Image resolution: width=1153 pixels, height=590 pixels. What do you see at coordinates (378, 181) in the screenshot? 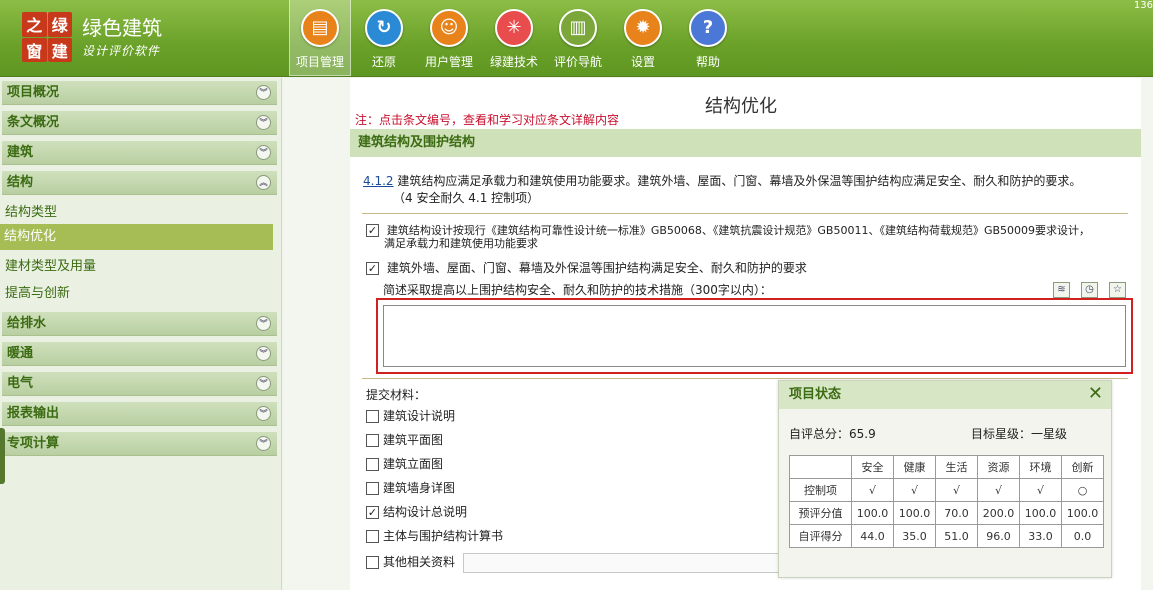
I see `clause-code-link: 4.1.2` at bounding box center [378, 181].